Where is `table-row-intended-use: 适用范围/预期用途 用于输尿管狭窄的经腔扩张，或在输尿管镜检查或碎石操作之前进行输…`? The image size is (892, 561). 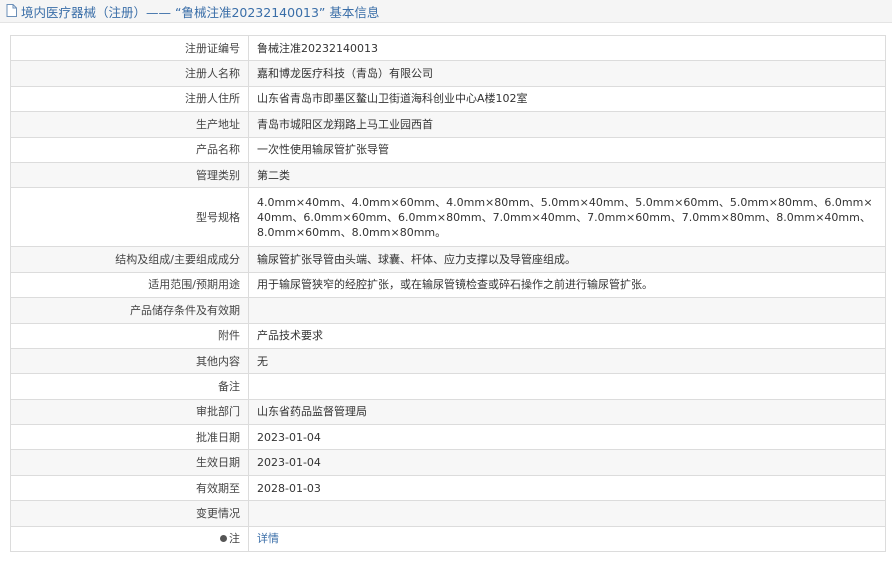 table-row-intended-use: 适用范围/预期用途 用于输尿管狭窄的经腔扩张，或在输尿管镜检查或碎石操作之前进行输… is located at coordinates (448, 285).